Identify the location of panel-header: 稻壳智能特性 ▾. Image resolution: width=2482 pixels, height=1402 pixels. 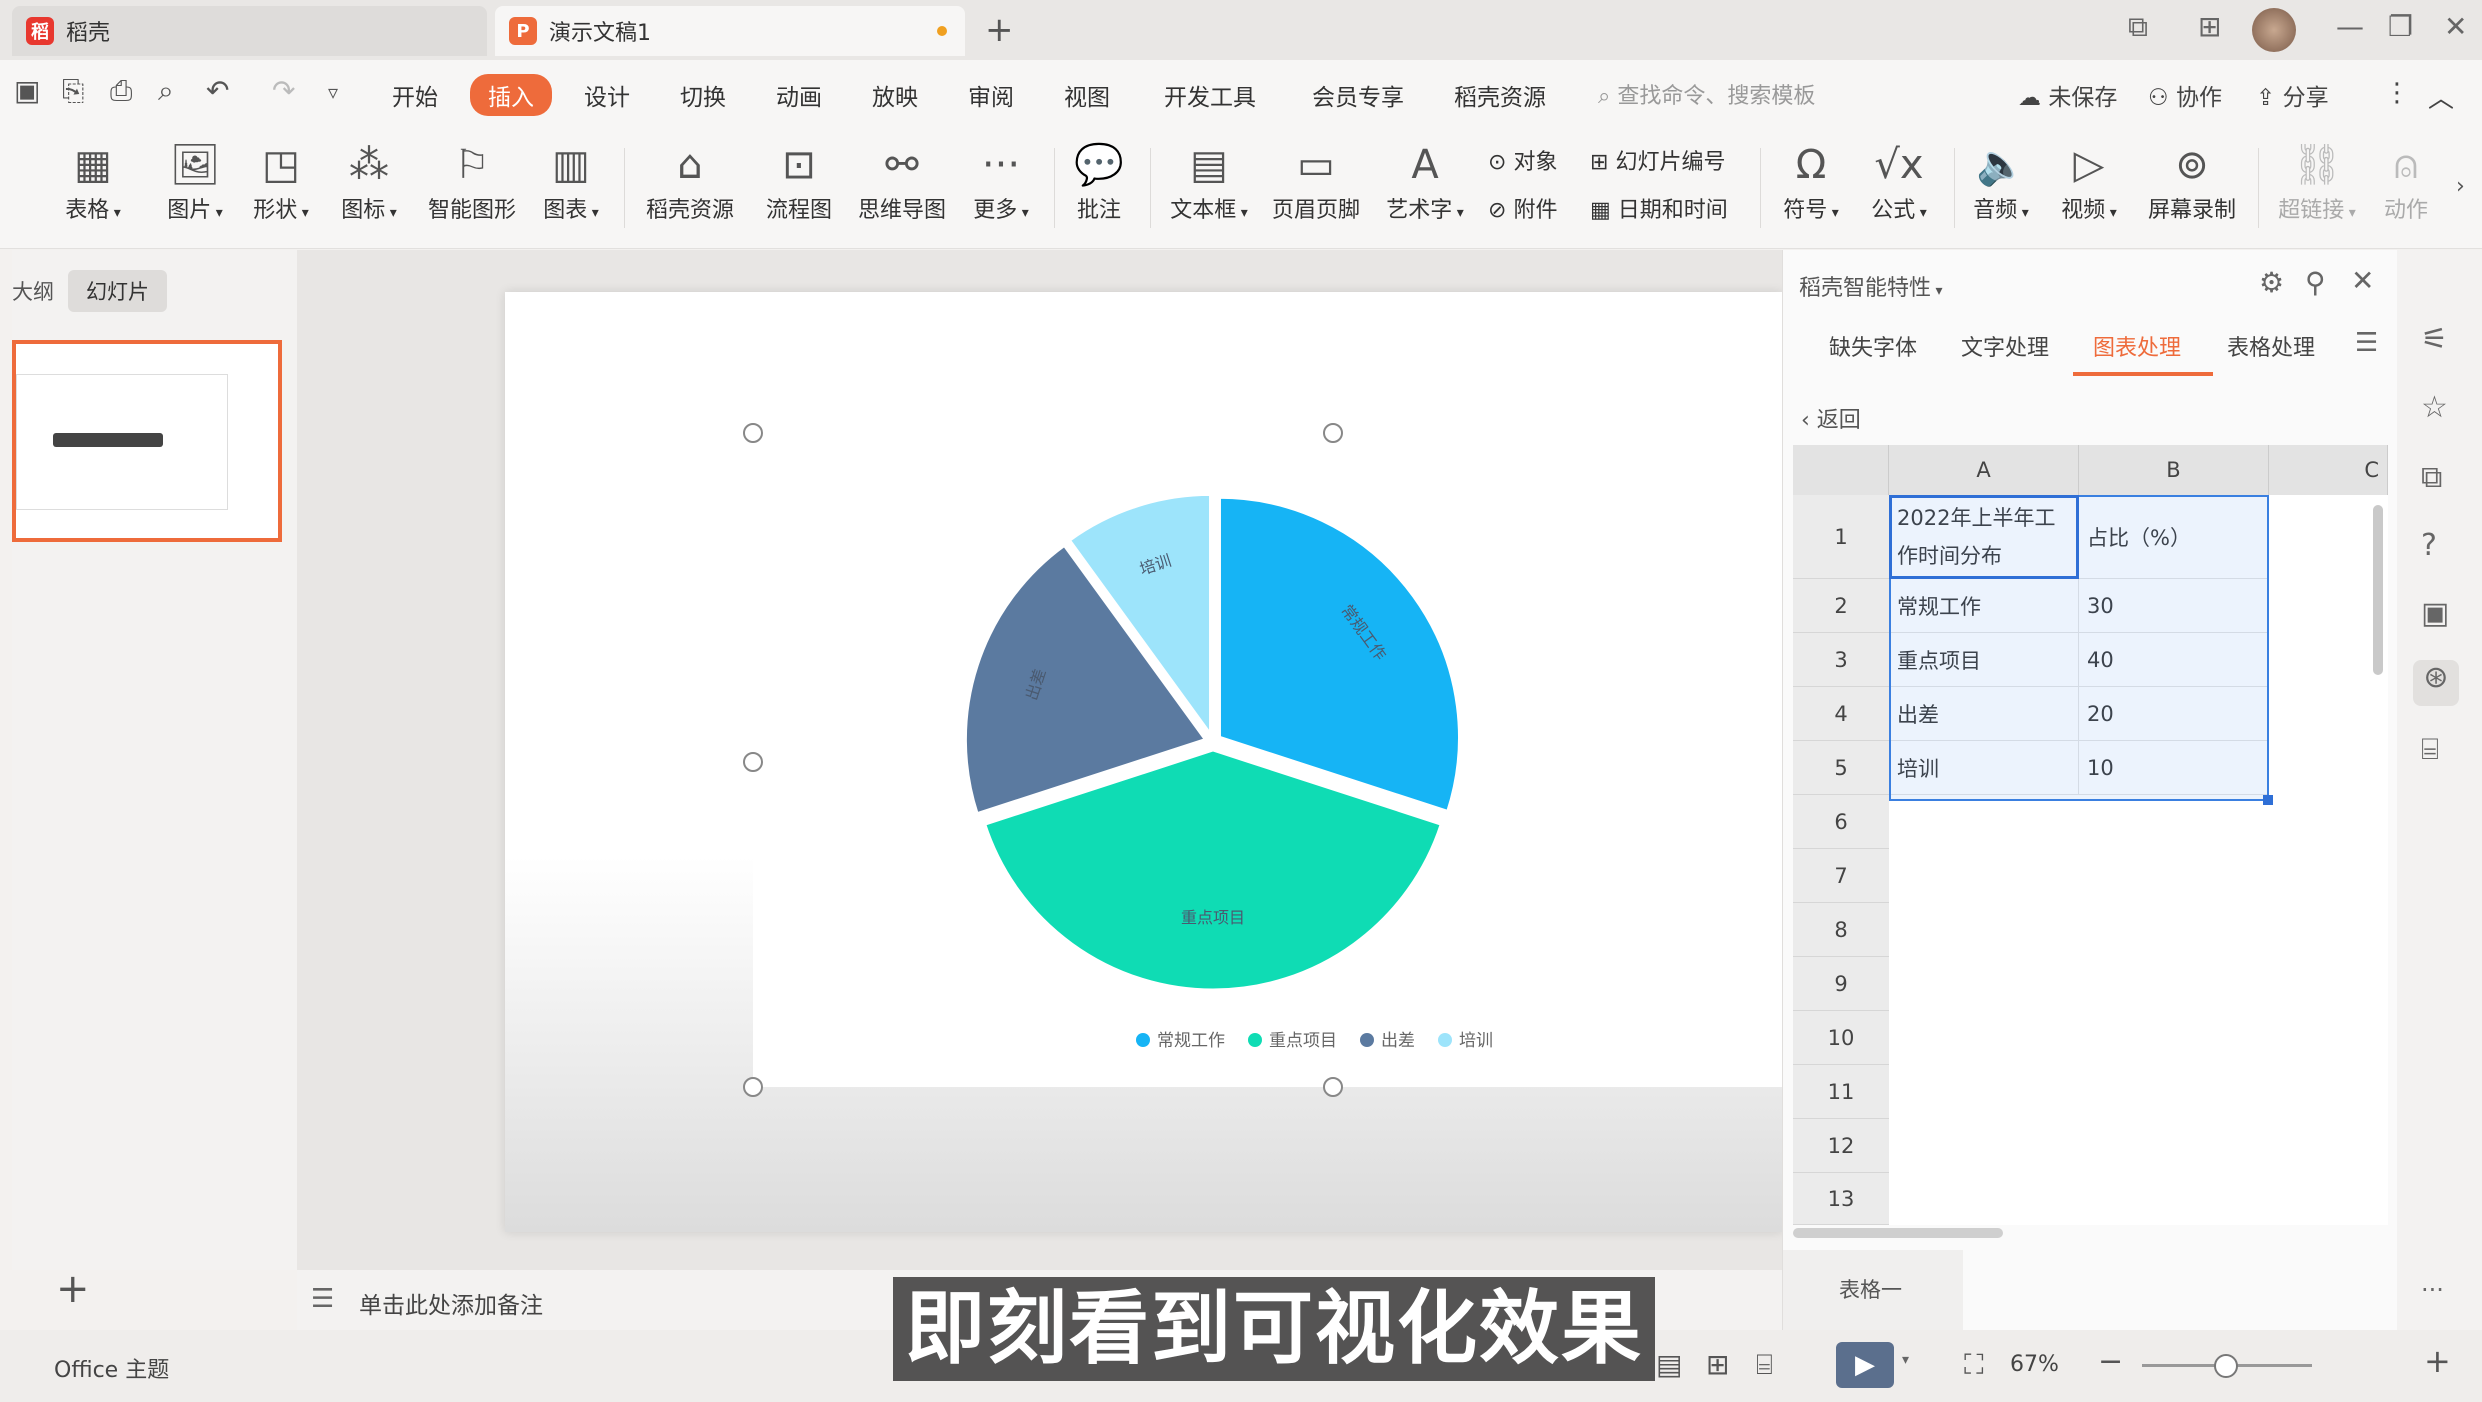
(1871, 286).